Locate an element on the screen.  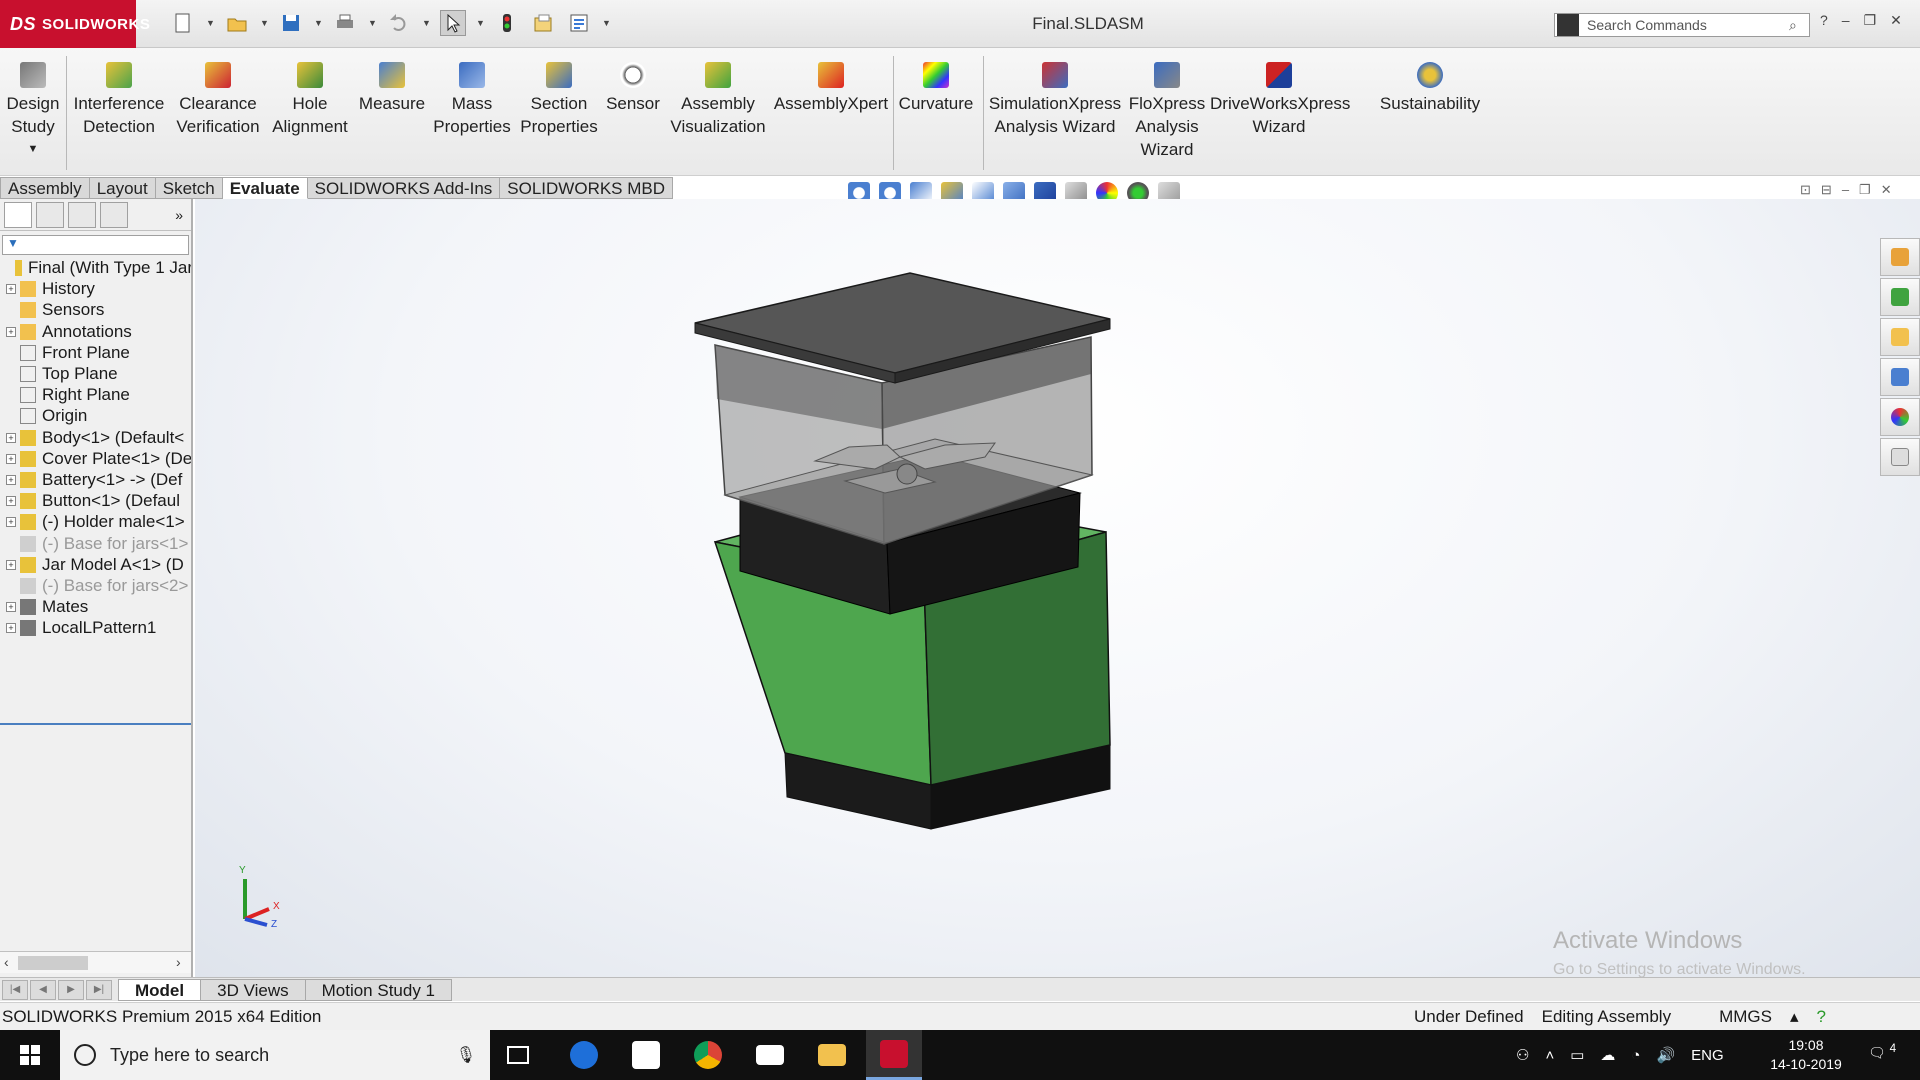
configurationmanager-tab-icon is located at coordinates (82, 214).